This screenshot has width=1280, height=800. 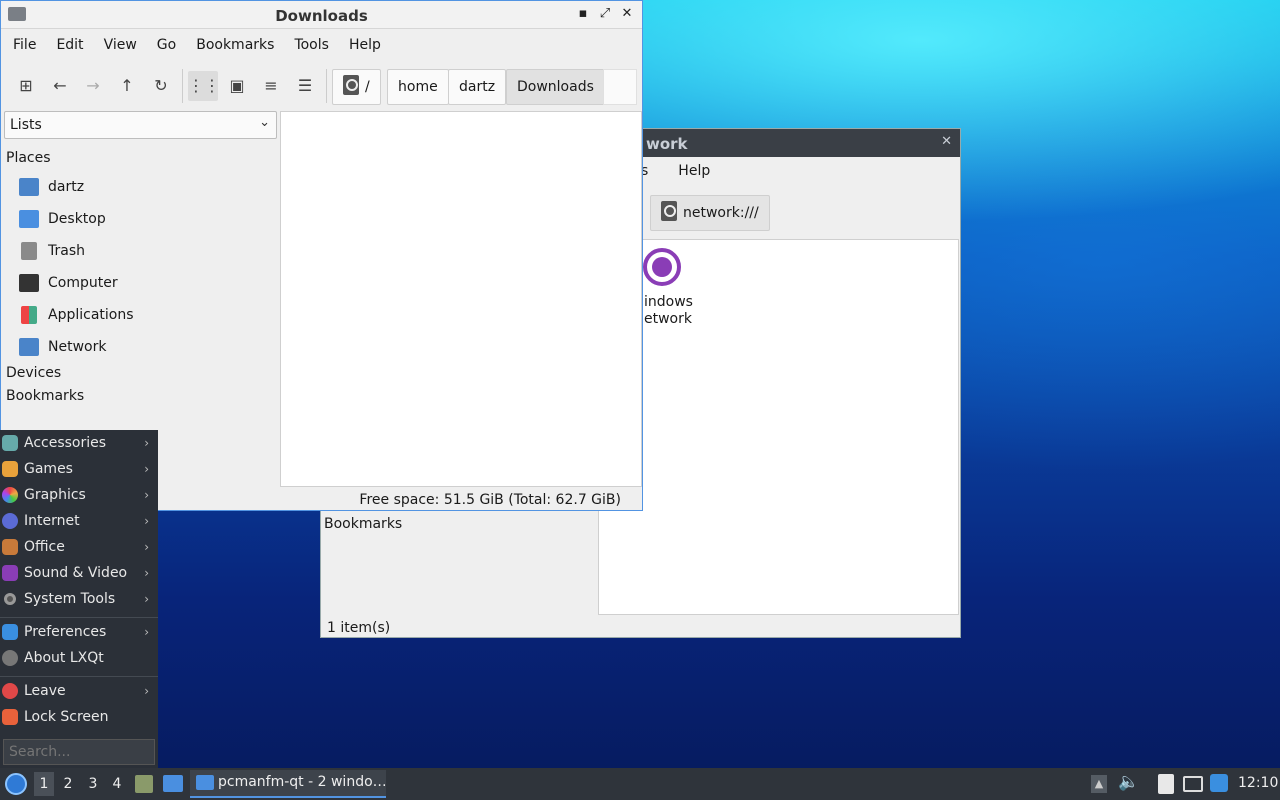 What do you see at coordinates (1166, 784) in the screenshot?
I see `clipboard-icon` at bounding box center [1166, 784].